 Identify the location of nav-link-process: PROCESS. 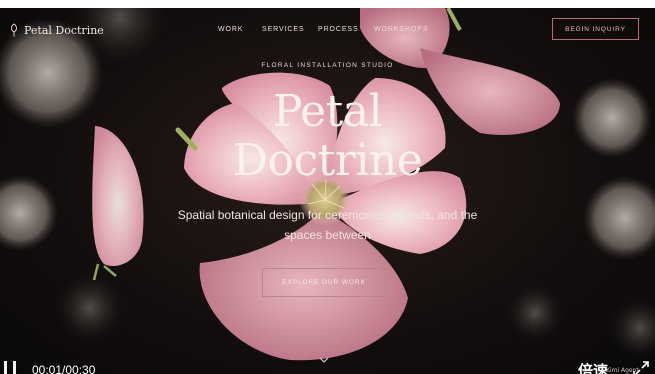
(338, 29).